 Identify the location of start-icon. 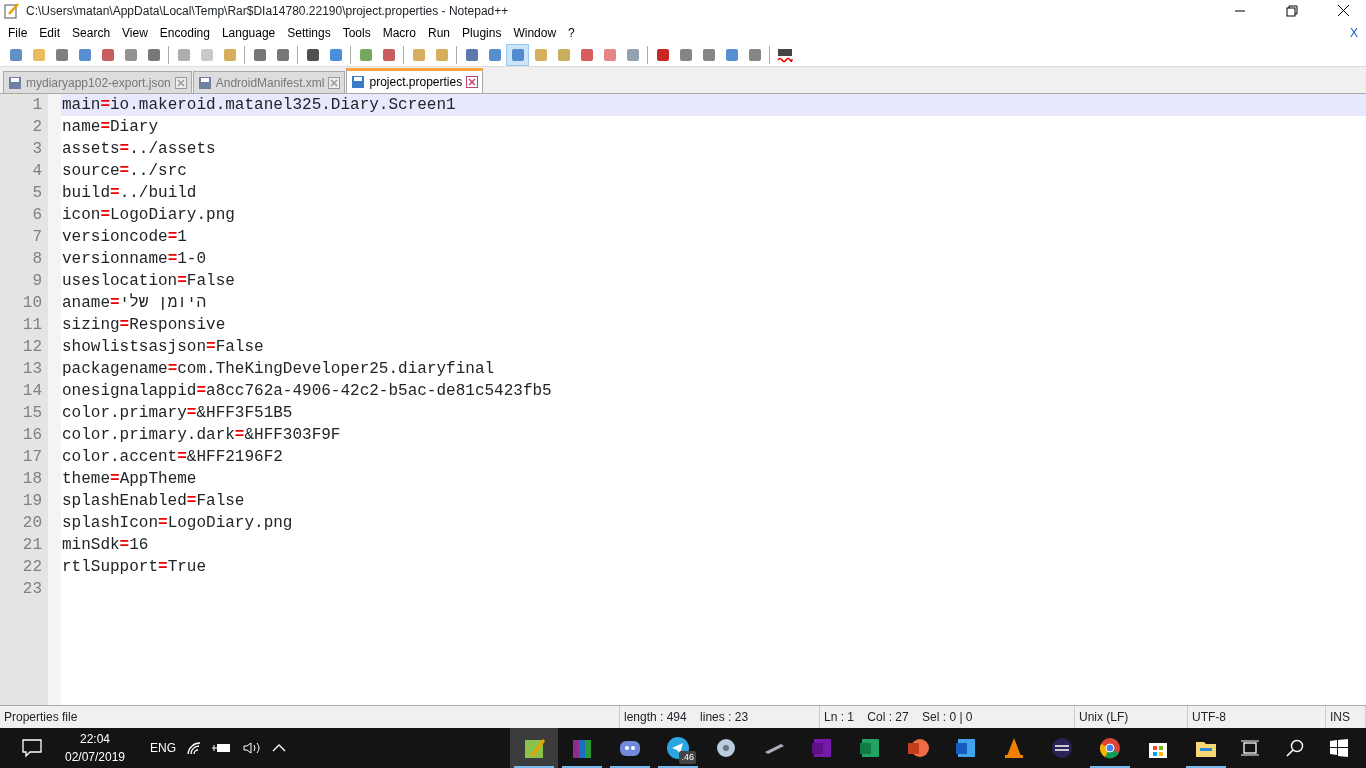
(1339, 748).